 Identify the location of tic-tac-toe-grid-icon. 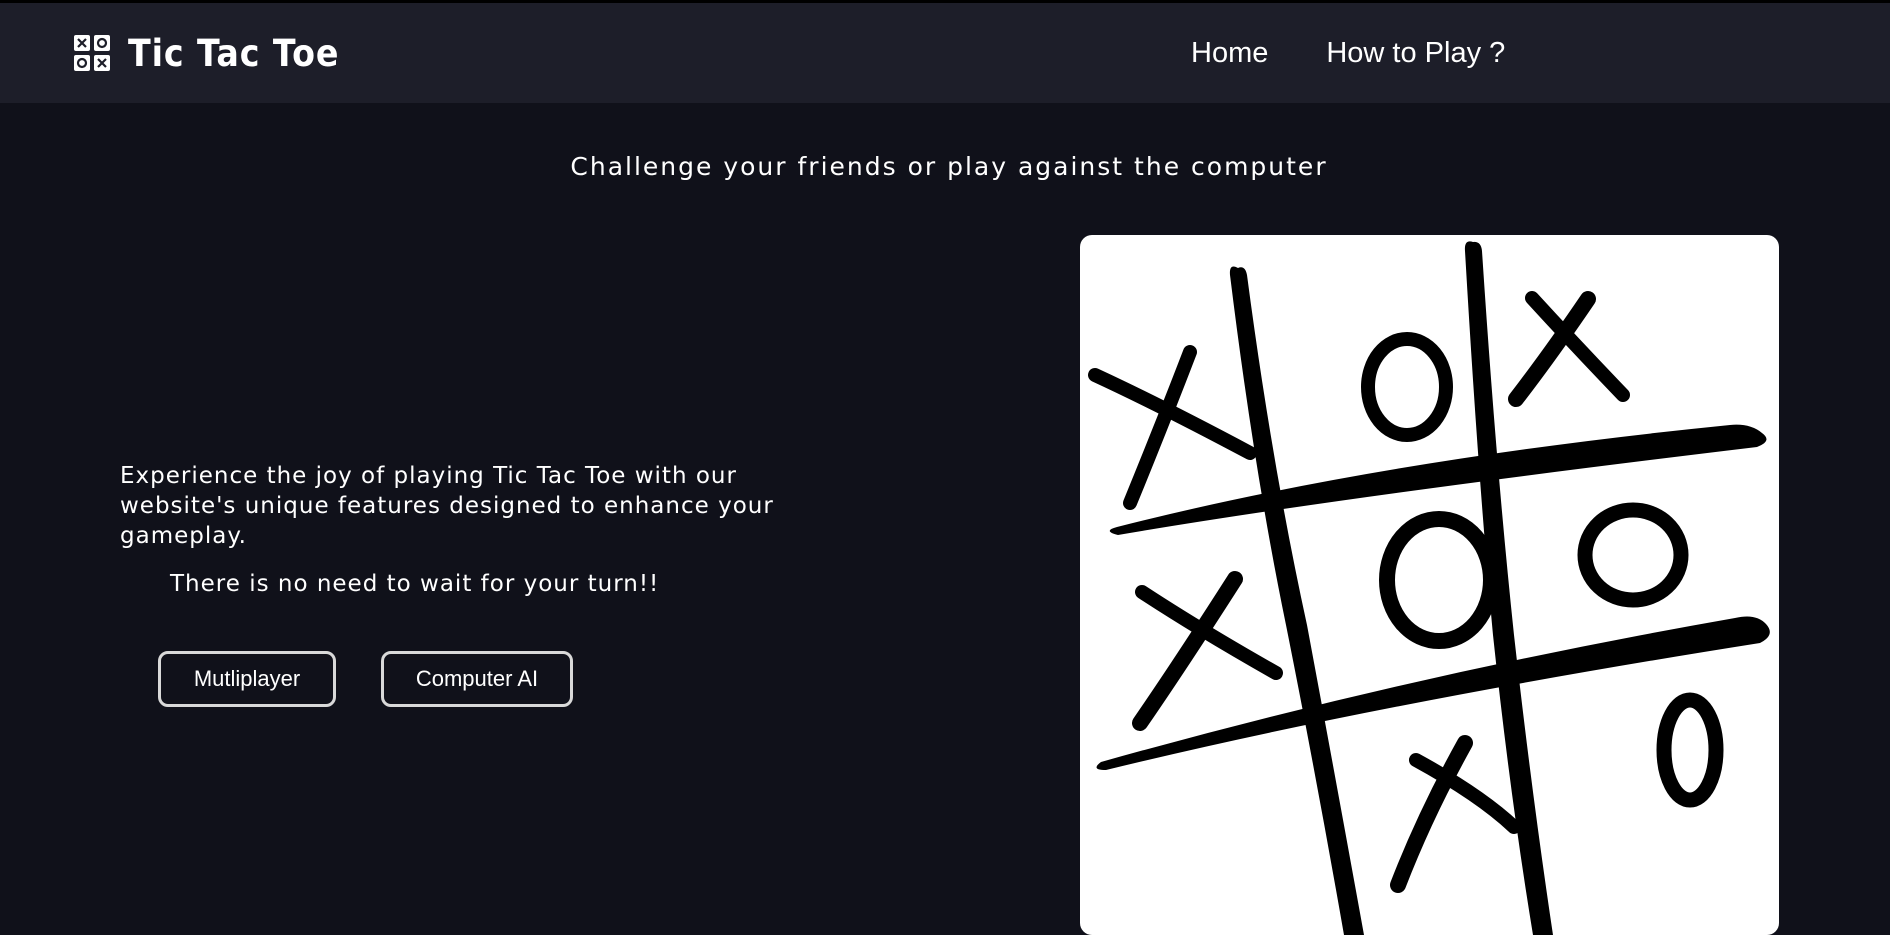
(92, 53).